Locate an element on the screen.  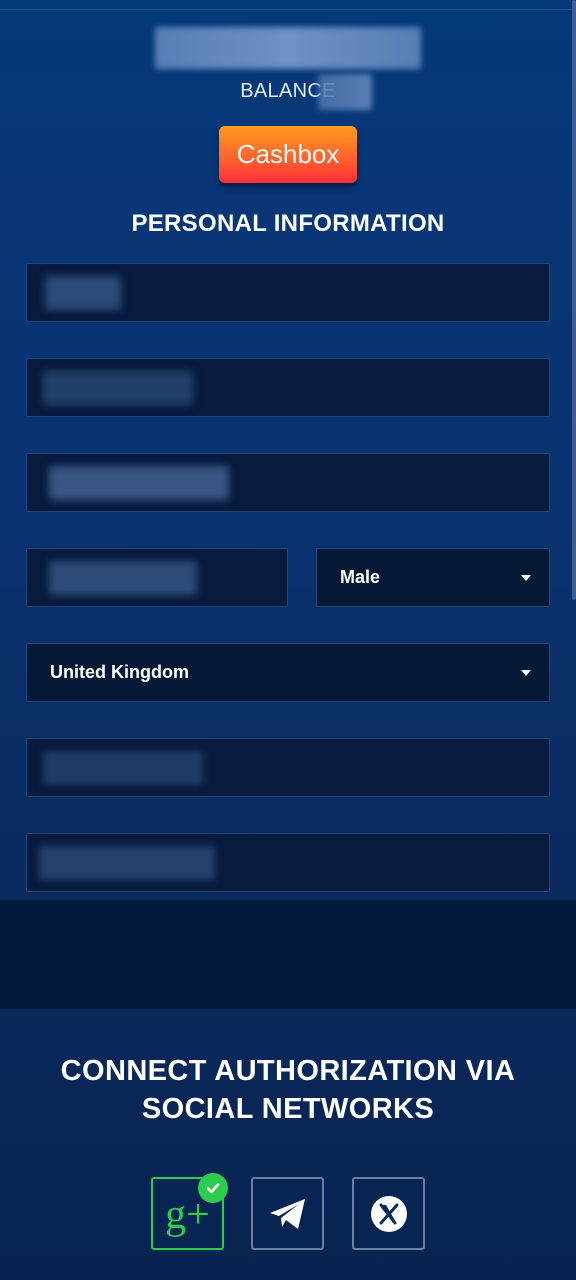
connected-check-icon is located at coordinates (213, 1188).